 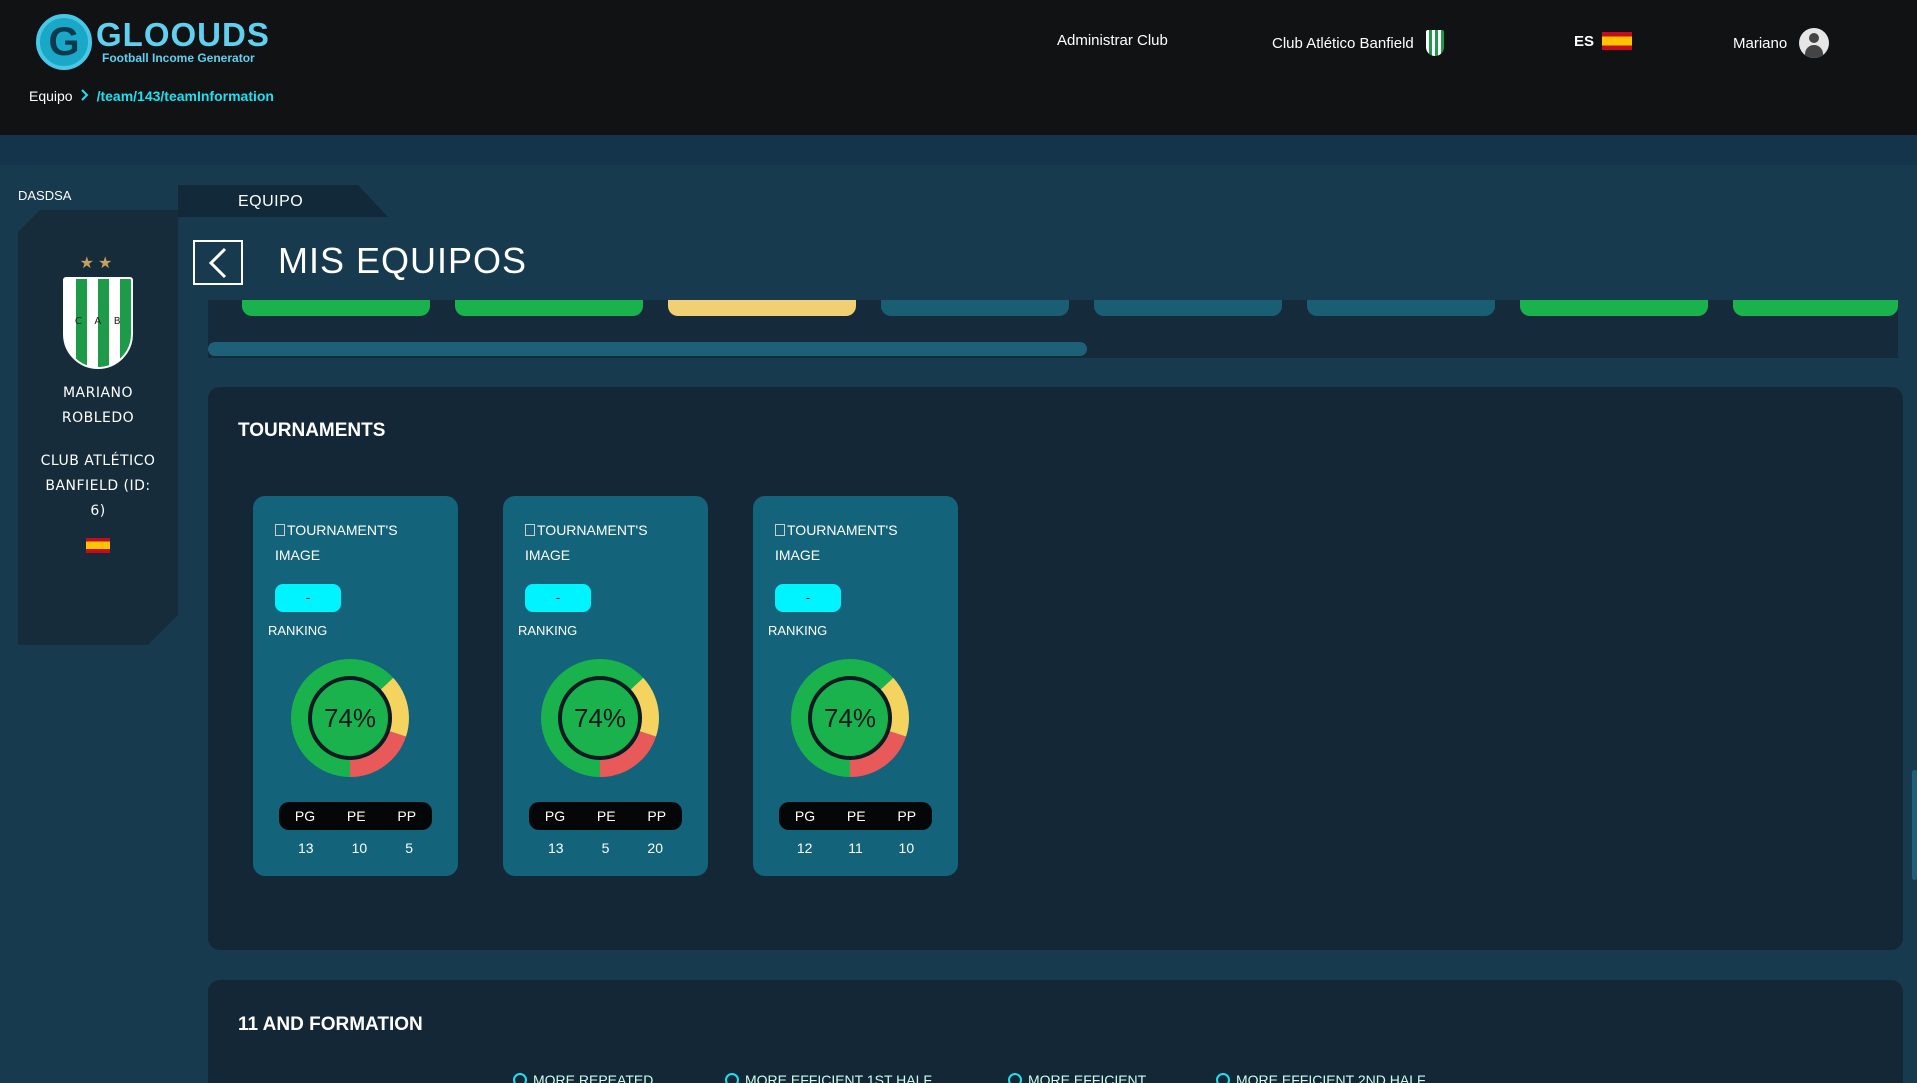 I want to click on nav-club-label: Club Atlético Banfield, so click(x=1343, y=43).